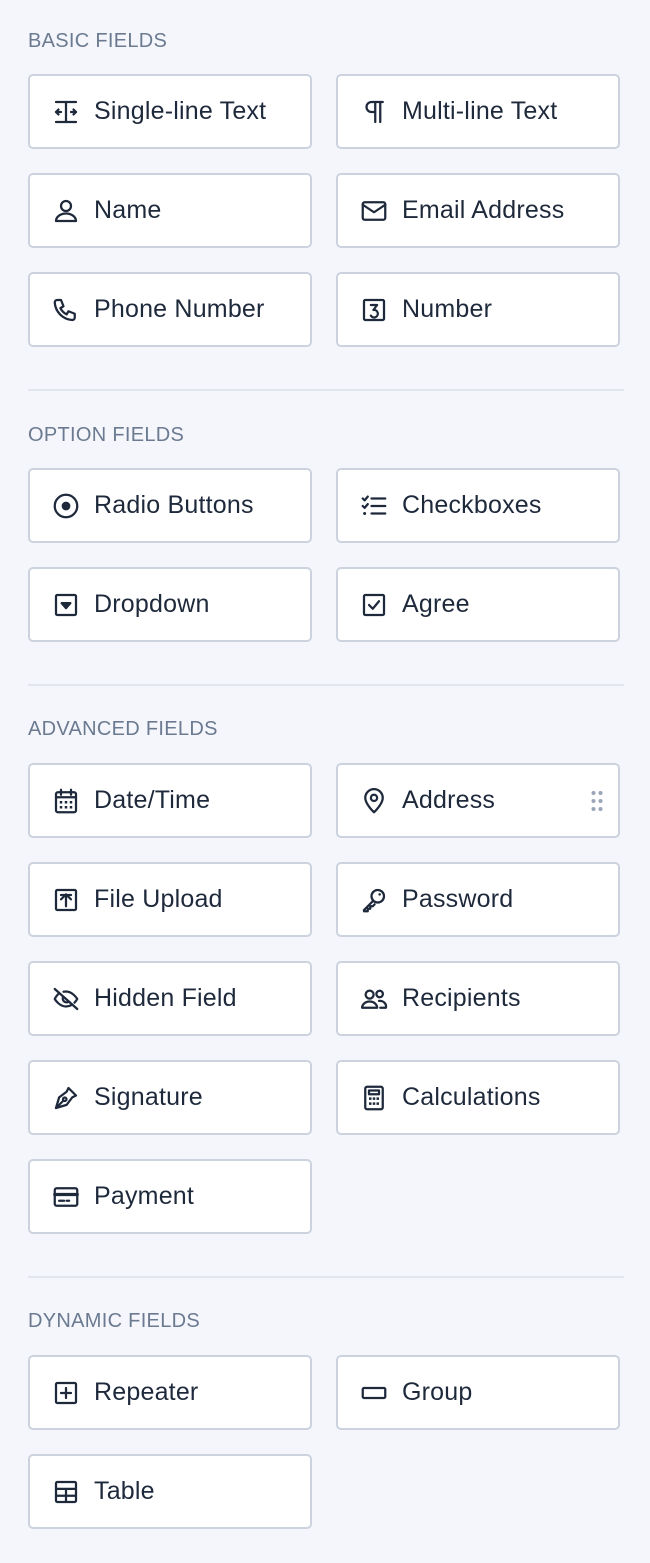 This screenshot has width=650, height=1563. What do you see at coordinates (179, 309) in the screenshot?
I see `field-label: Phone Number` at bounding box center [179, 309].